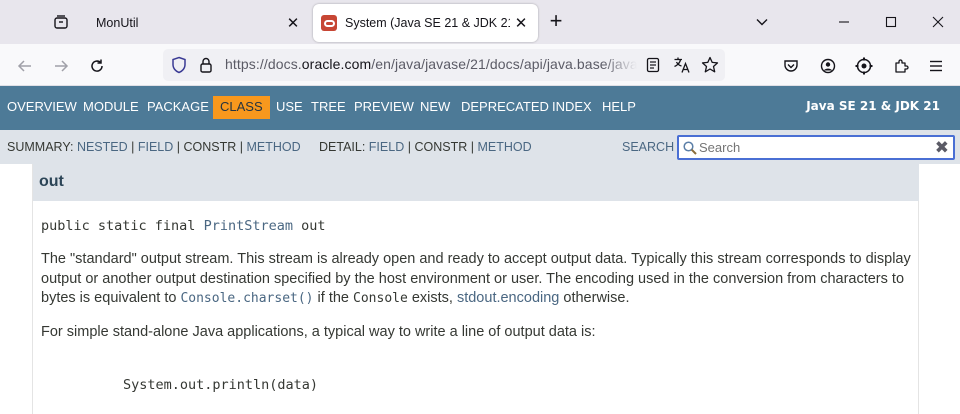  I want to click on sync-icon, so click(864, 66).